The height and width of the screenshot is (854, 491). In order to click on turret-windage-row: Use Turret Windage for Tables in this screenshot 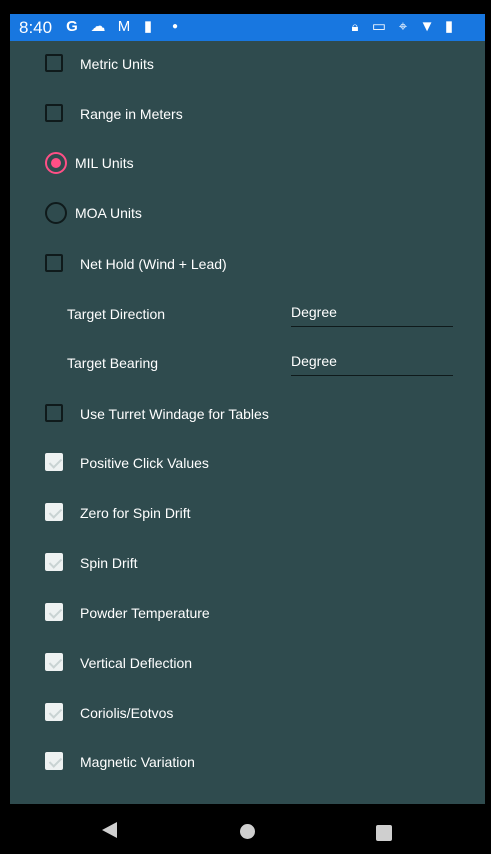, I will do `click(247, 413)`.